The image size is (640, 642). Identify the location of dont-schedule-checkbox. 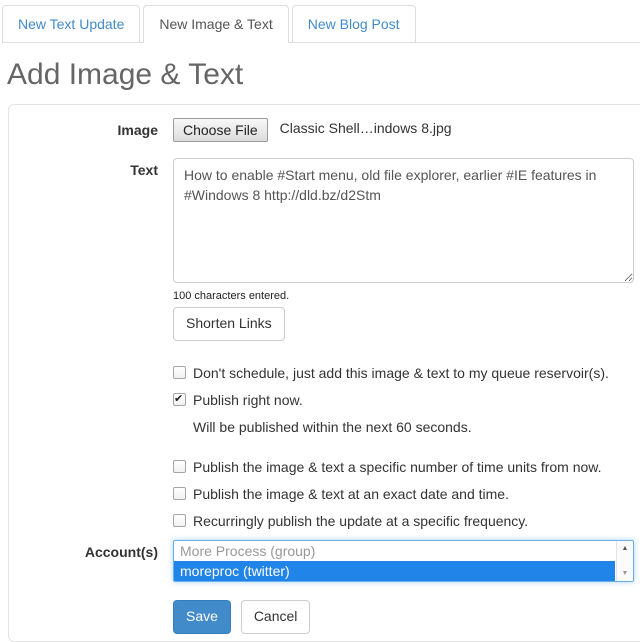
(179, 372).